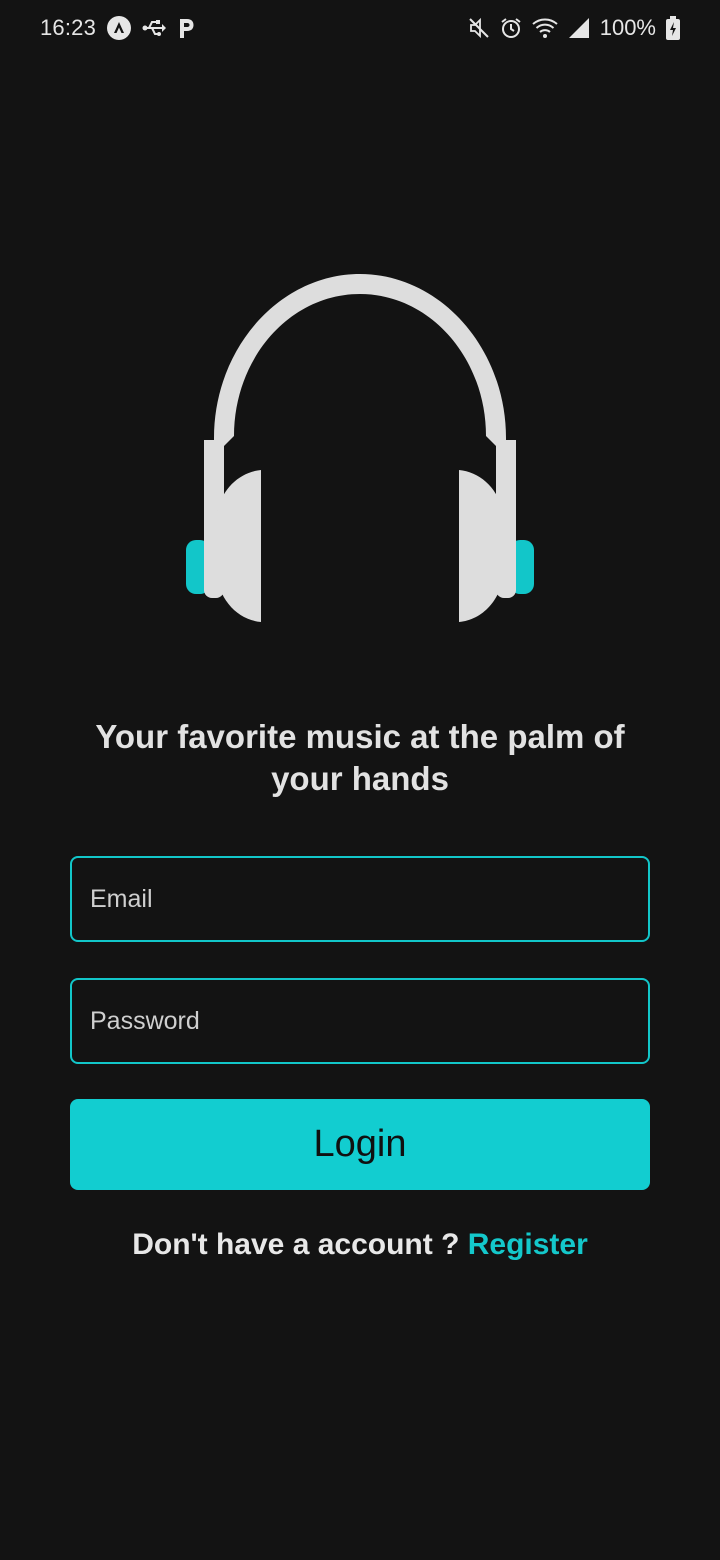 This screenshot has height=1560, width=720. I want to click on status-bar: 16:23 100%, so click(360, 28).